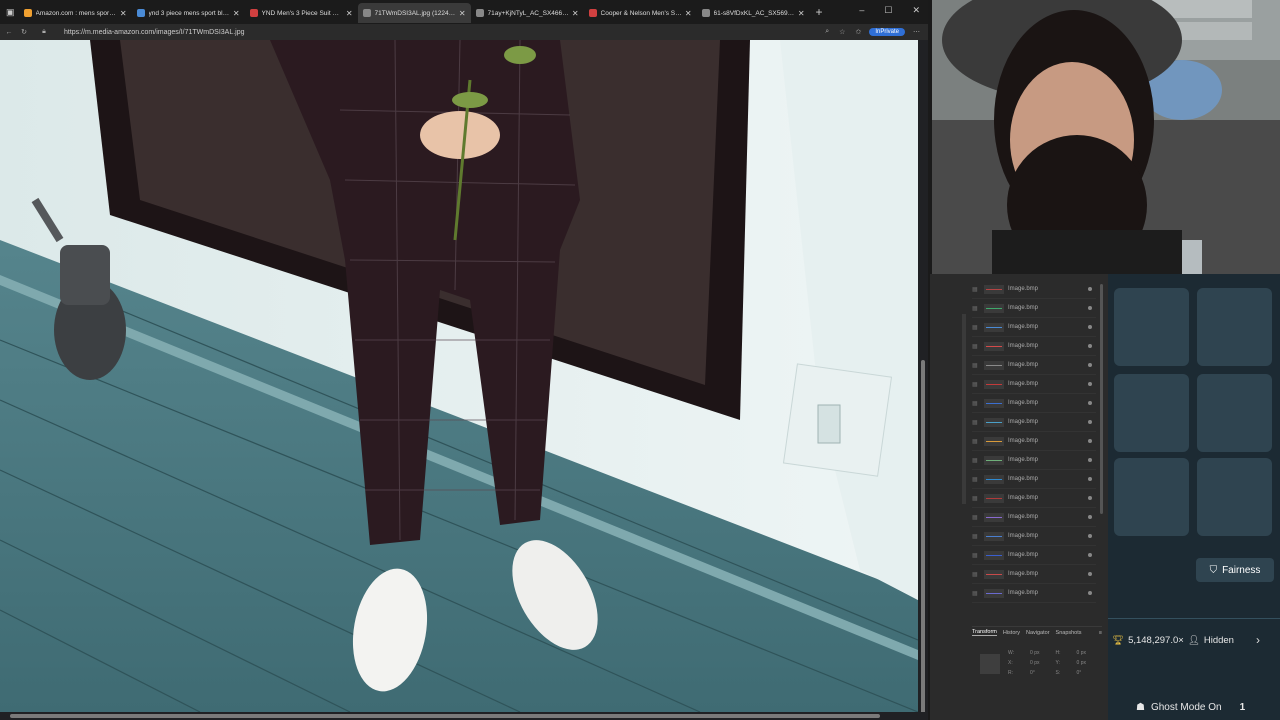 The image size is (1280, 720). What do you see at coordinates (916, 10) in the screenshot?
I see `close-window-icon: ✕` at bounding box center [916, 10].